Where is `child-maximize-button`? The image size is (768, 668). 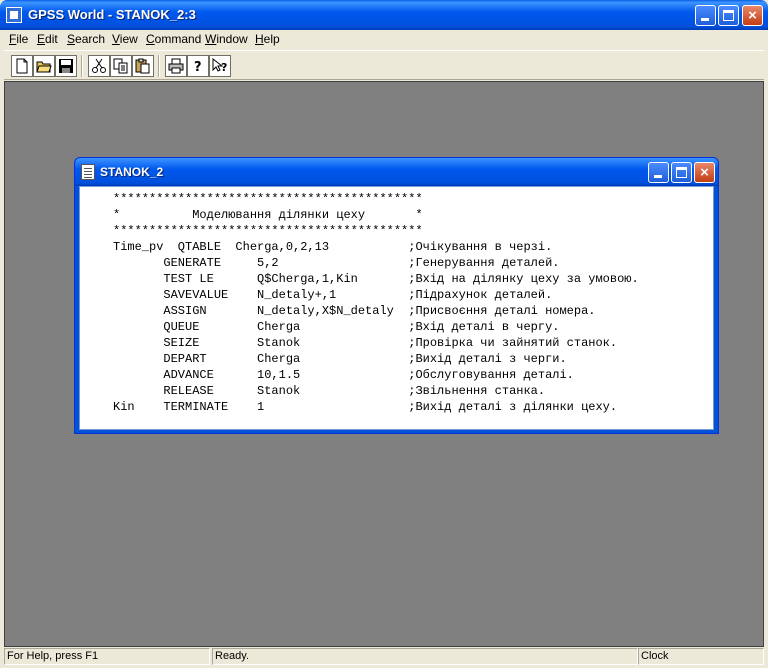 child-maximize-button is located at coordinates (681, 172).